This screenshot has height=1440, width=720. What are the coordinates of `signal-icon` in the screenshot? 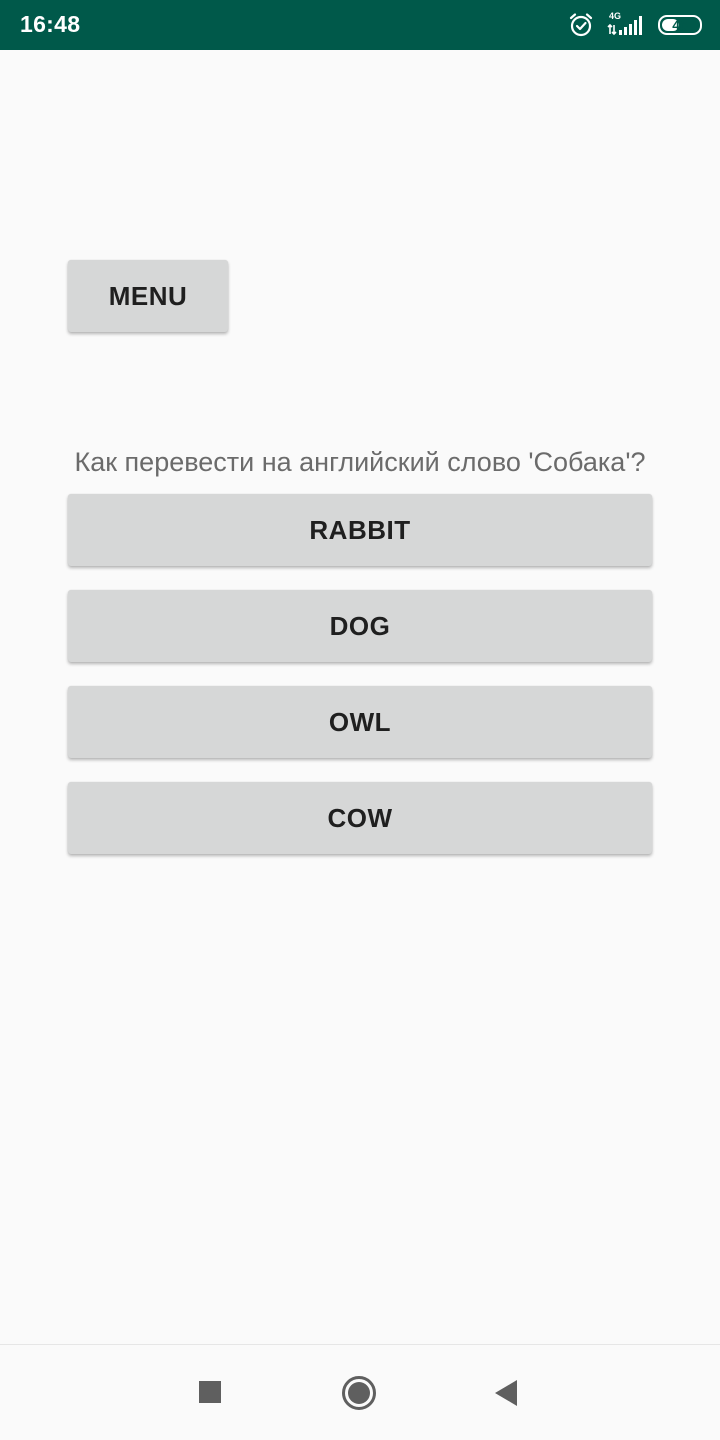 It's located at (624, 26).